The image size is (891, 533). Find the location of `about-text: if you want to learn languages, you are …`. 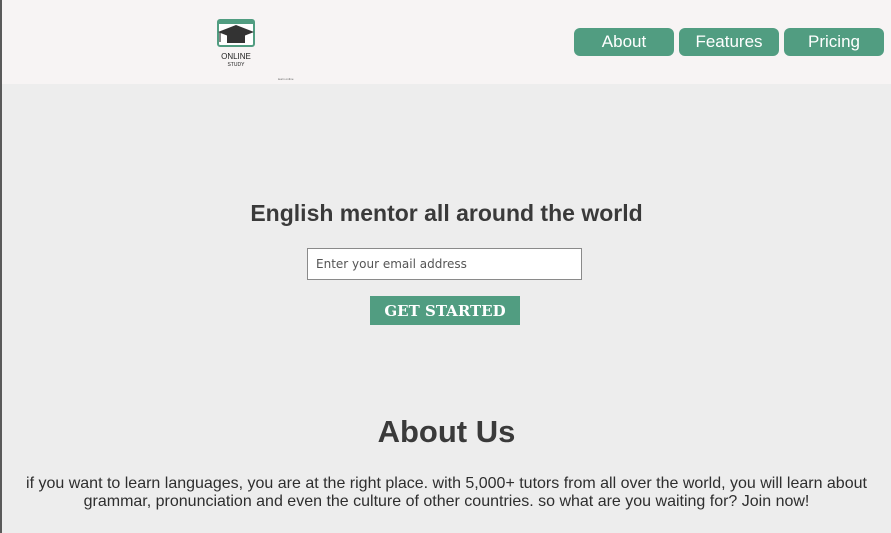

about-text: if you want to learn languages, you are … is located at coordinates (446, 492).